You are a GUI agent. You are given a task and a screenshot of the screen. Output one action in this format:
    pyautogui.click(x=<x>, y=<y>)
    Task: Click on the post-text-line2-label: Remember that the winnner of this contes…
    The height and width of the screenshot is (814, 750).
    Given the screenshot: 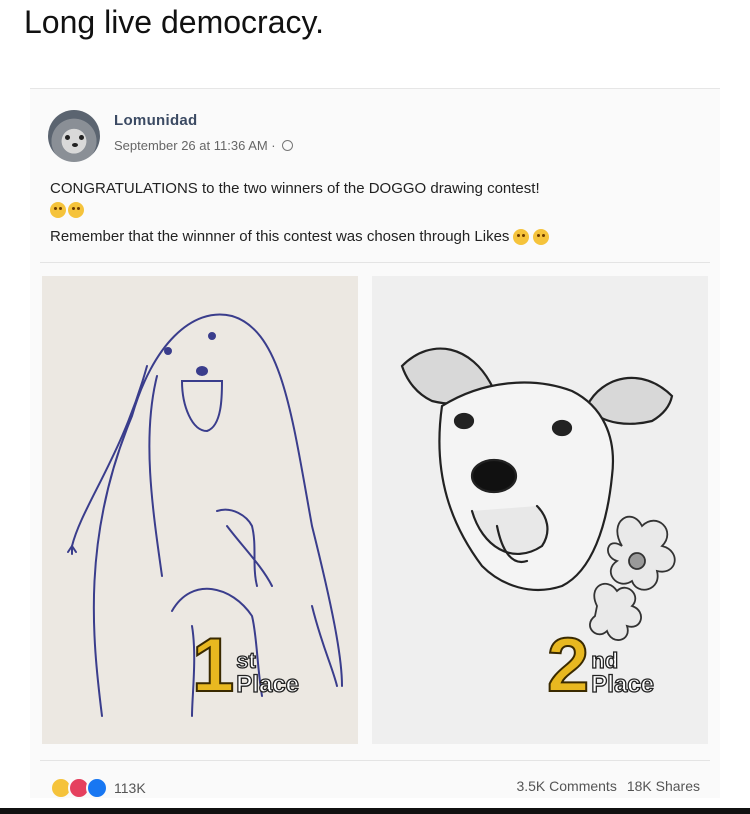 What is the action you would take?
    pyautogui.click(x=280, y=236)
    